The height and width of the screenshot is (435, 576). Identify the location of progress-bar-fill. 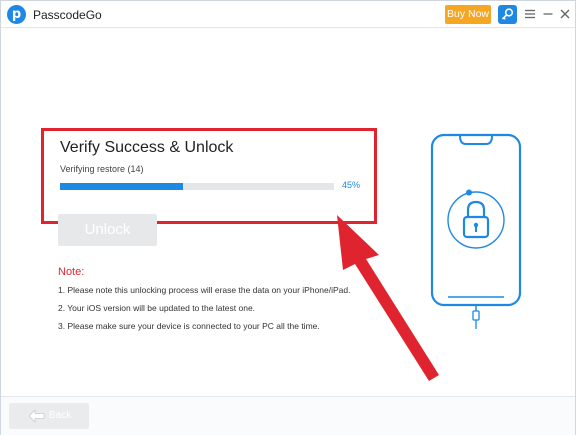
(122, 186).